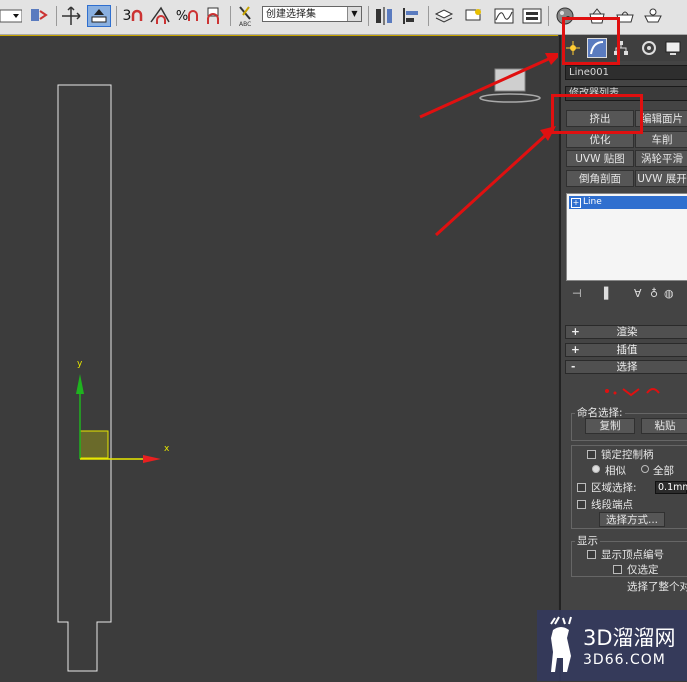 Image resolution: width=687 pixels, height=682 pixels. Describe the element at coordinates (99, 16) in the screenshot. I see `select-and-rotate-icon` at that location.